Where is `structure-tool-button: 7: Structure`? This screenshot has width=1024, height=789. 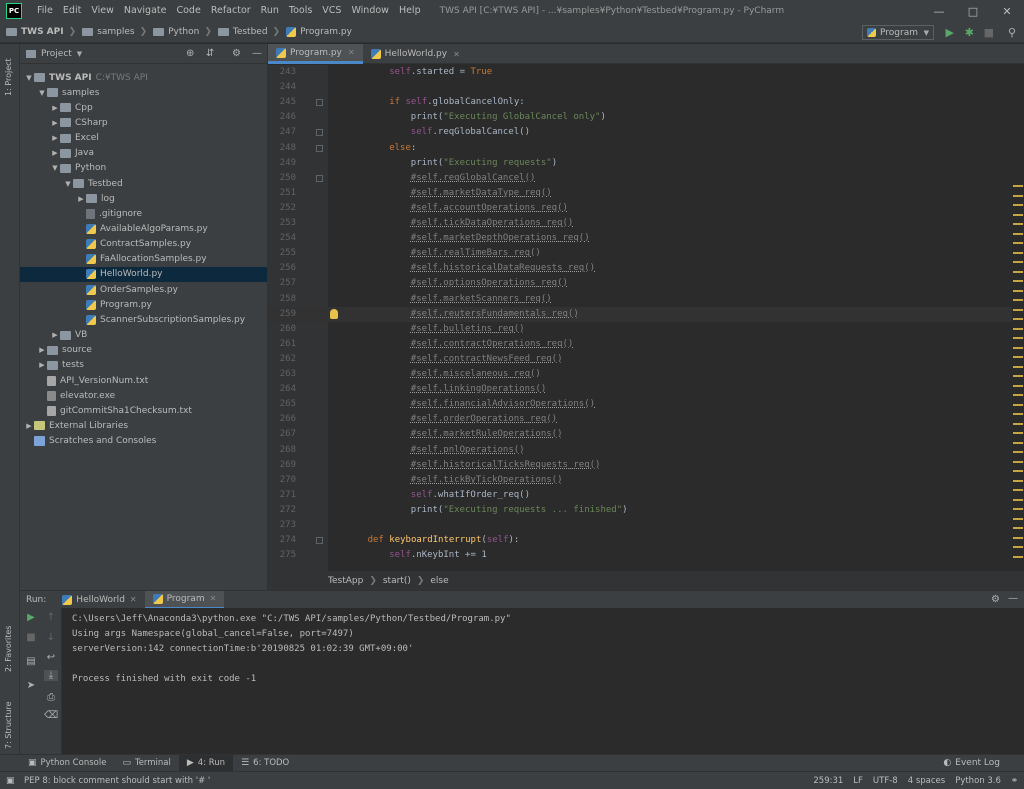 structure-tool-button: 7: Structure is located at coordinates (8, 725).